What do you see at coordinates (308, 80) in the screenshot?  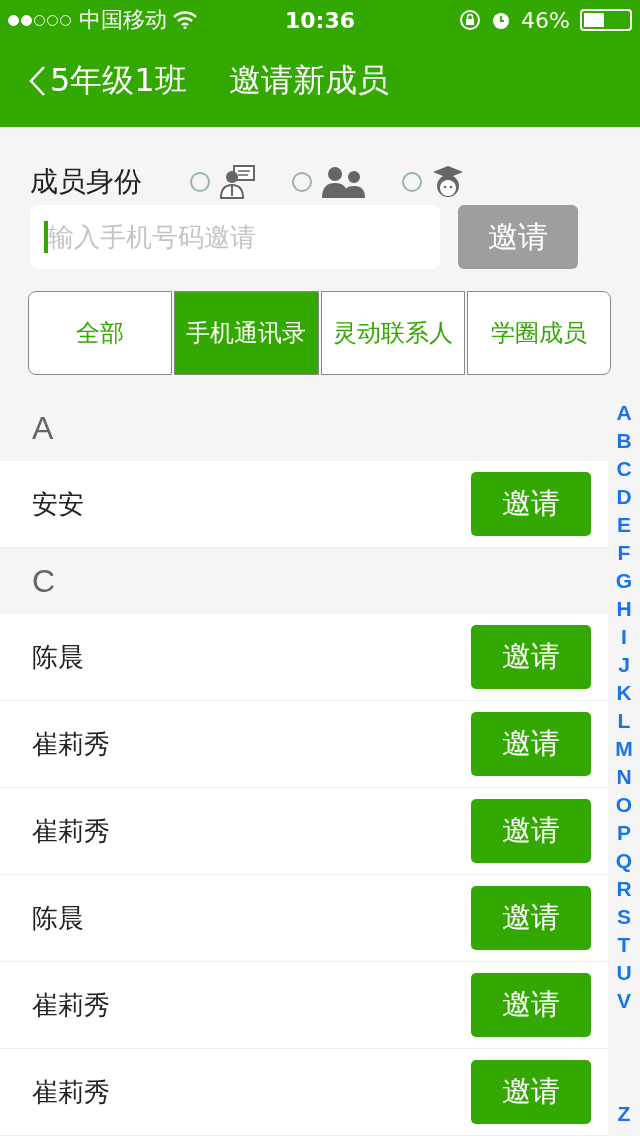 I see `page-title: 邀请新成员` at bounding box center [308, 80].